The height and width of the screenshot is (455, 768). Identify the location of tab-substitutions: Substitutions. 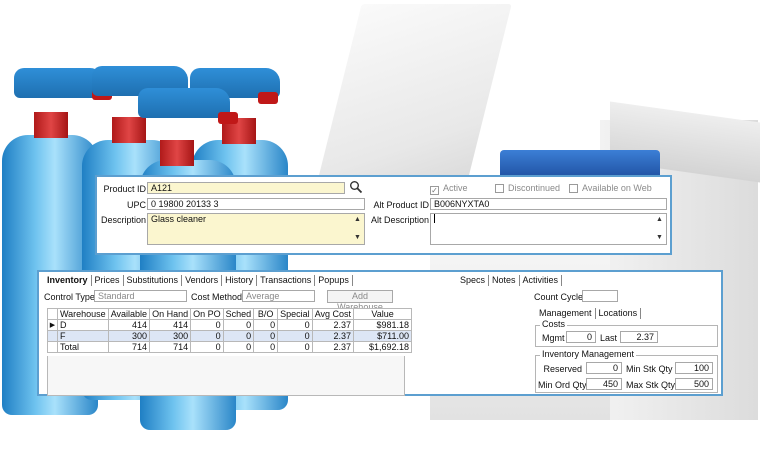
(153, 280).